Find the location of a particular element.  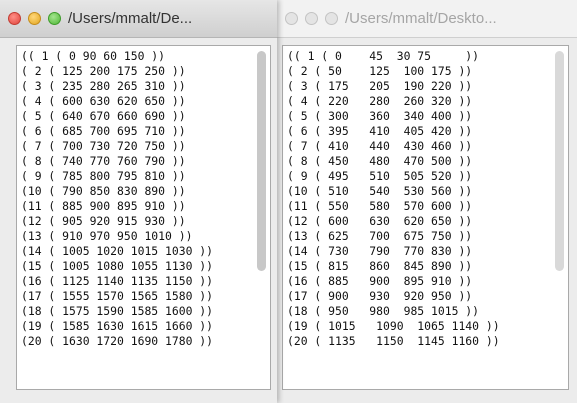

text-line: (16 ( 1125 1140 1135 1150 )) is located at coordinates (117, 281).